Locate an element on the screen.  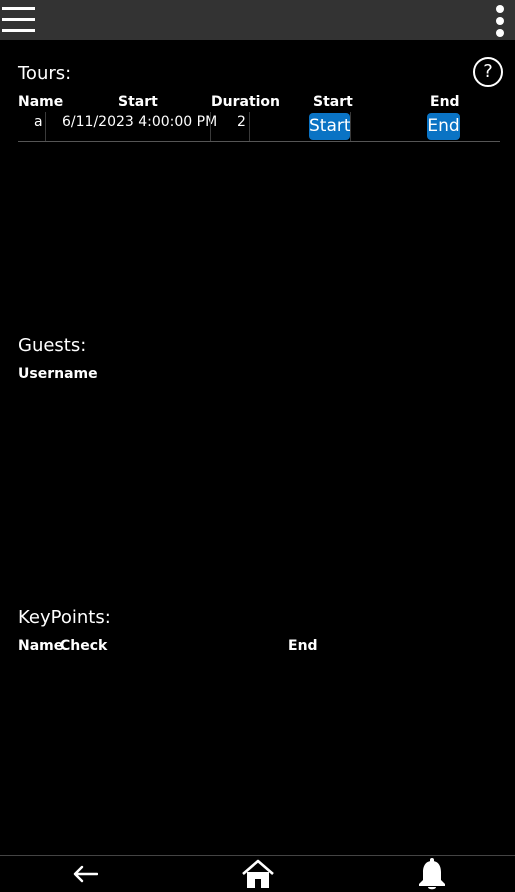
help-icon: ? is located at coordinates (488, 72).